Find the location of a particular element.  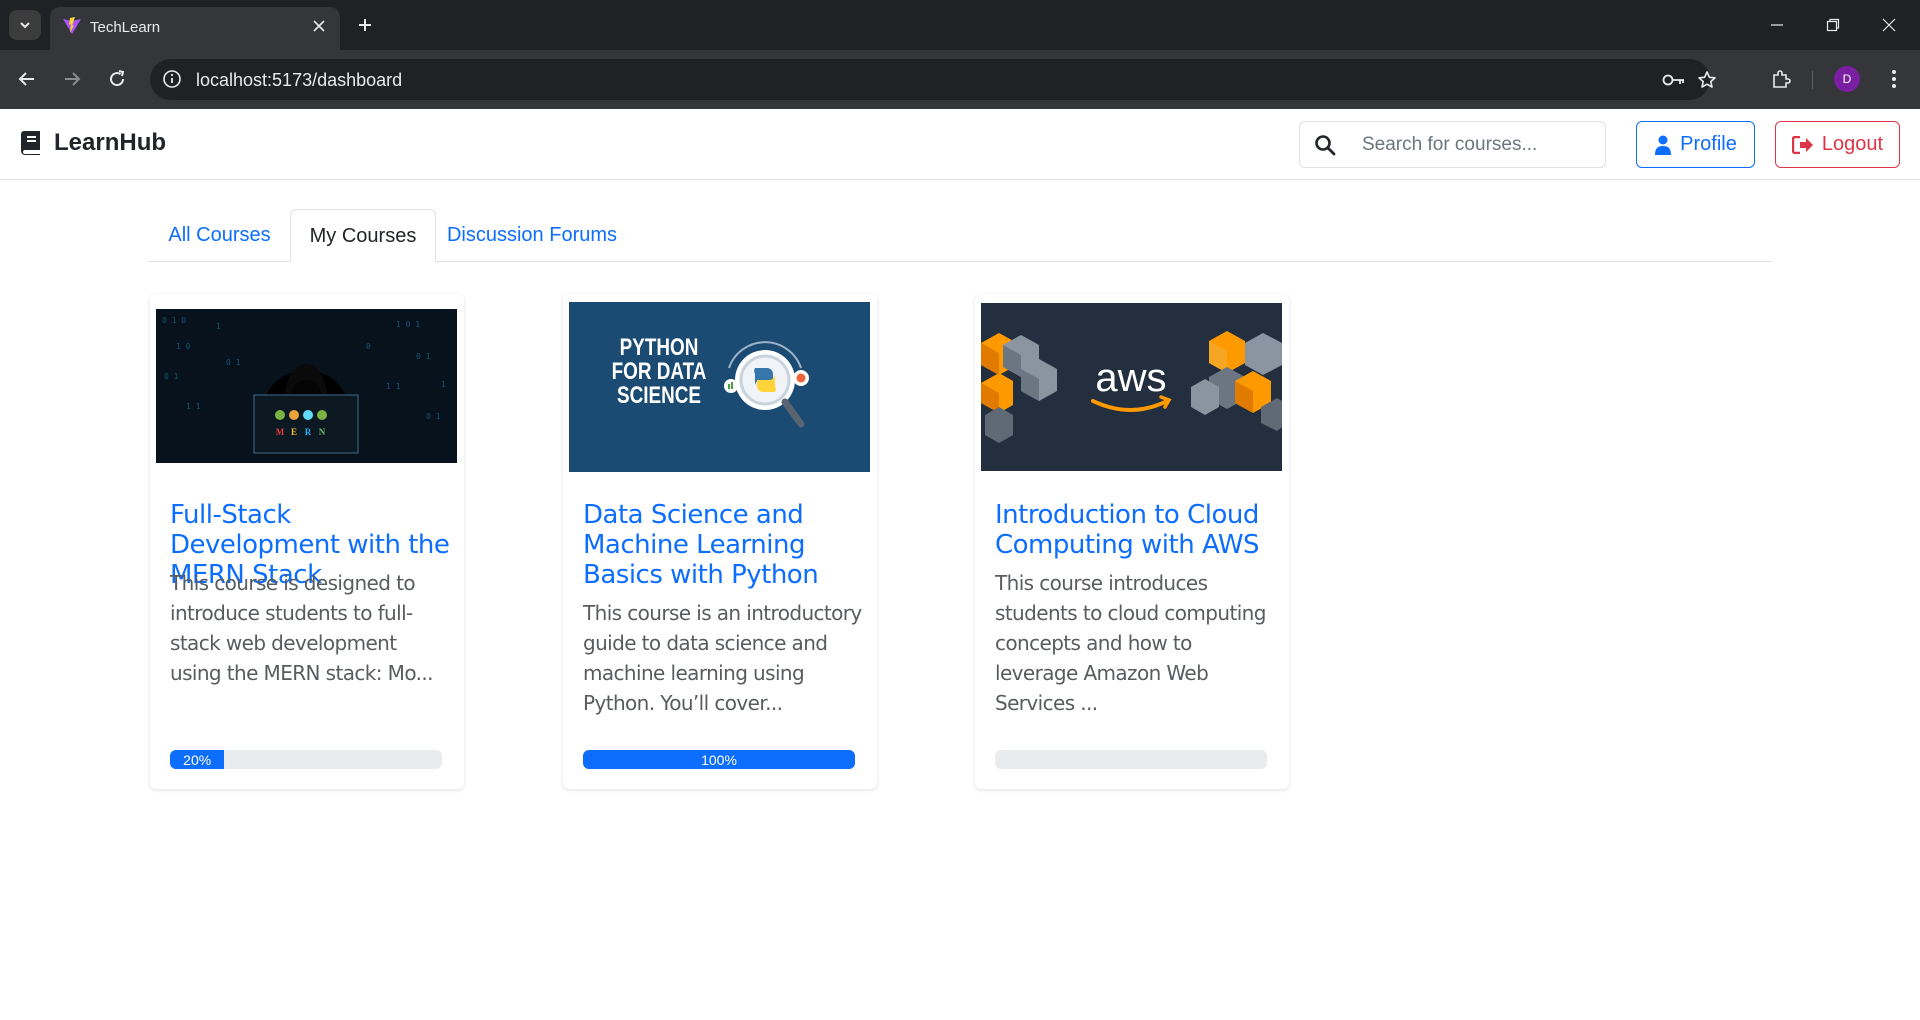

svg-text: 1 0 is located at coordinates (183, 346).